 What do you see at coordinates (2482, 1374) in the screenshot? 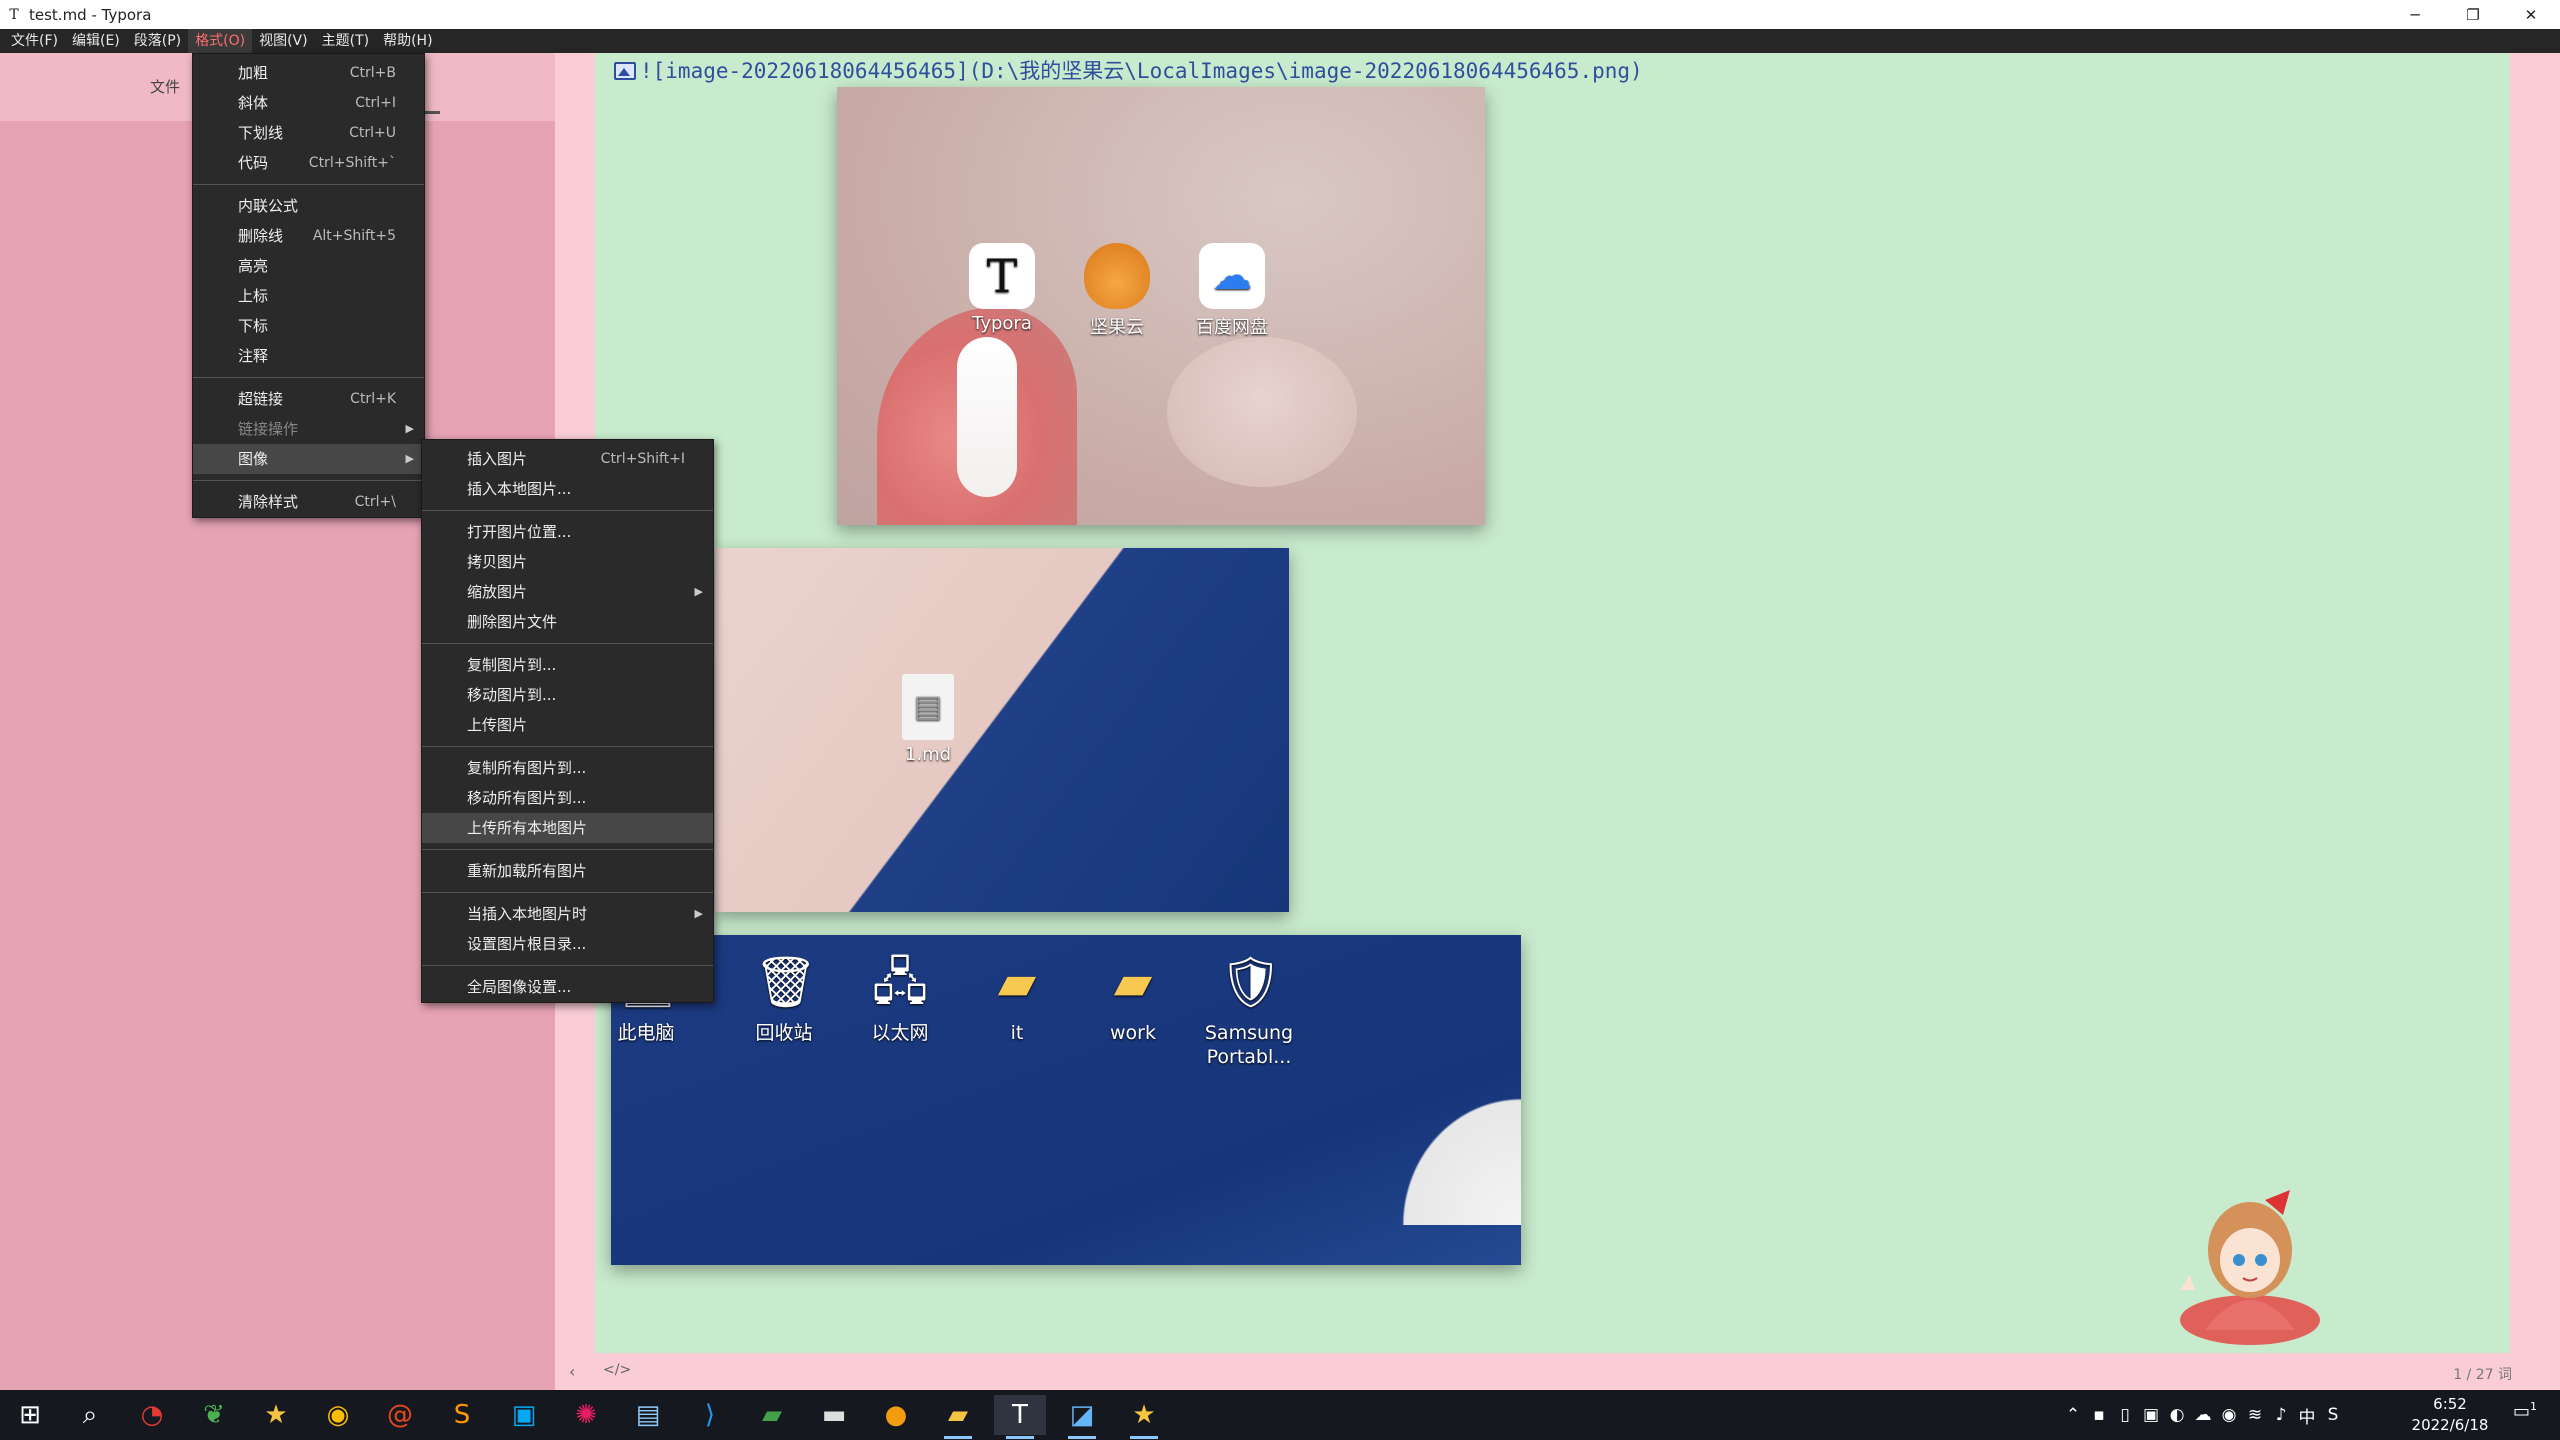
I see `word-count: 1 / 27 词` at bounding box center [2482, 1374].